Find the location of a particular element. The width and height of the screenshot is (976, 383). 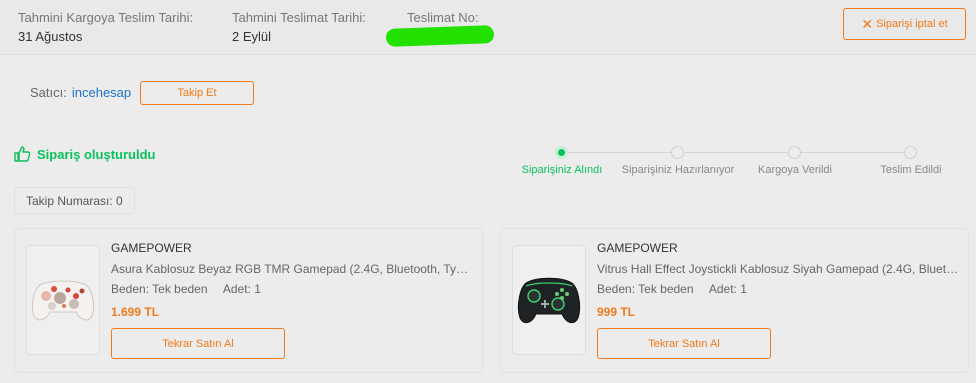

step-label-shipped: Kargoya Verildi is located at coordinates (795, 170).